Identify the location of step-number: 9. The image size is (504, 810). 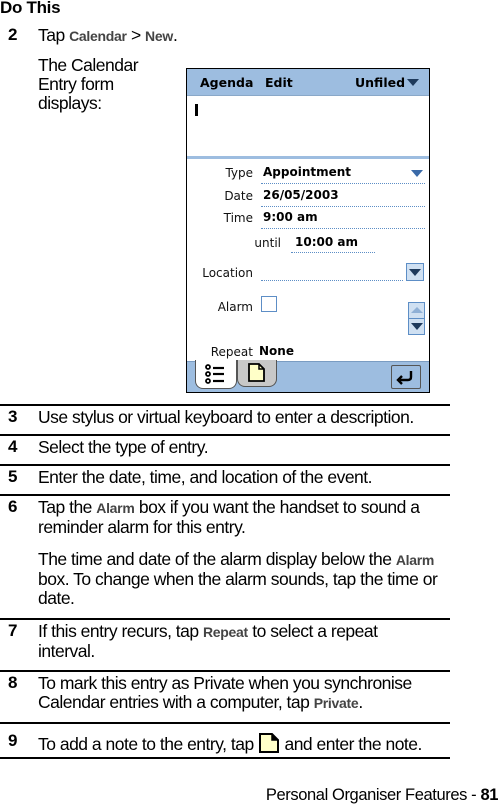
(13, 740).